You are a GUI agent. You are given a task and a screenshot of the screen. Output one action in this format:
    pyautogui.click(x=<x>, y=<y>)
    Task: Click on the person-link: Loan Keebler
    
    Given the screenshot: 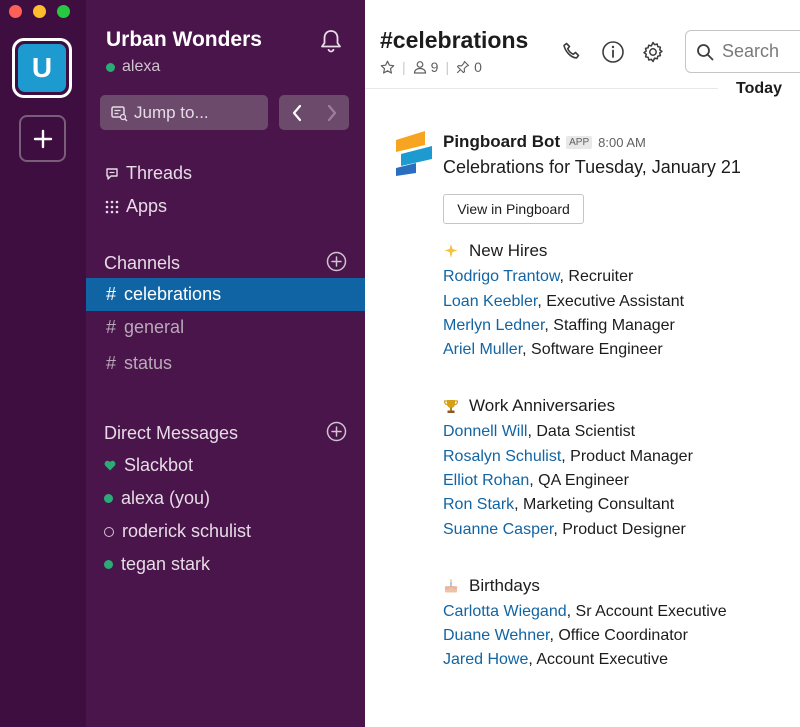 What is the action you would take?
    pyautogui.click(x=490, y=301)
    